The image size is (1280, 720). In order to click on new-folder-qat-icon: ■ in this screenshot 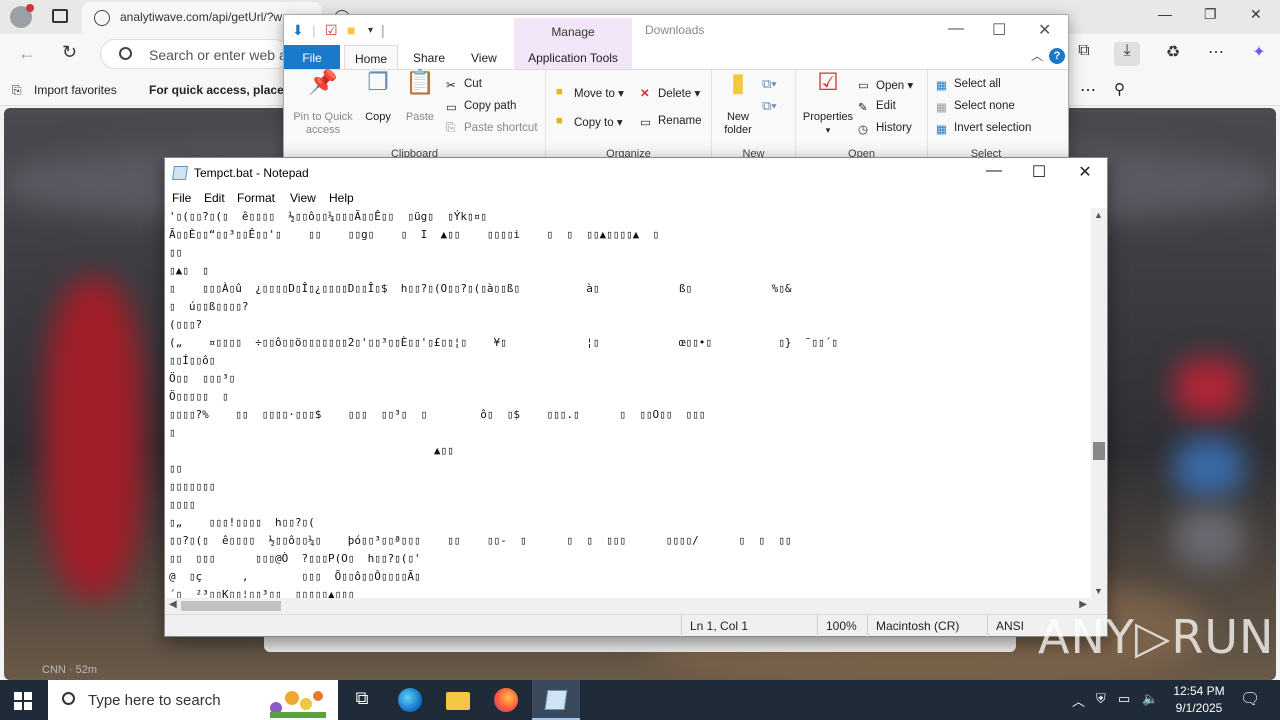, I will do `click(351, 30)`.